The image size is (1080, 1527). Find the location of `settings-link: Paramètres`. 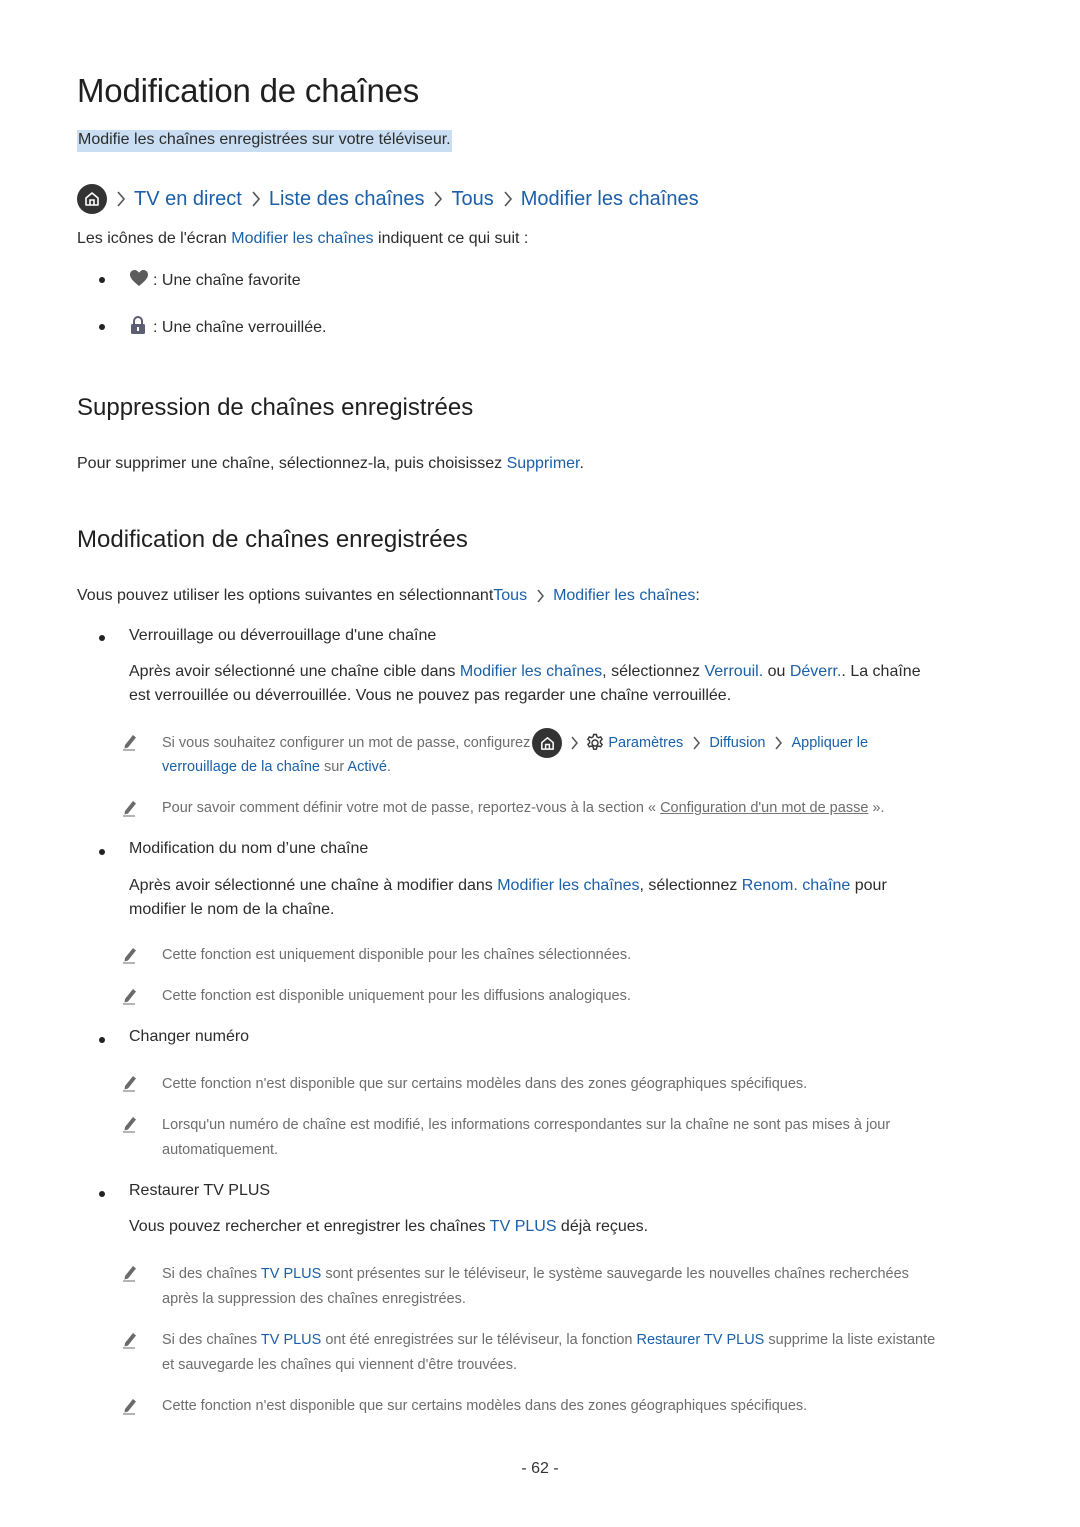

settings-link: Paramètres is located at coordinates (645, 743).